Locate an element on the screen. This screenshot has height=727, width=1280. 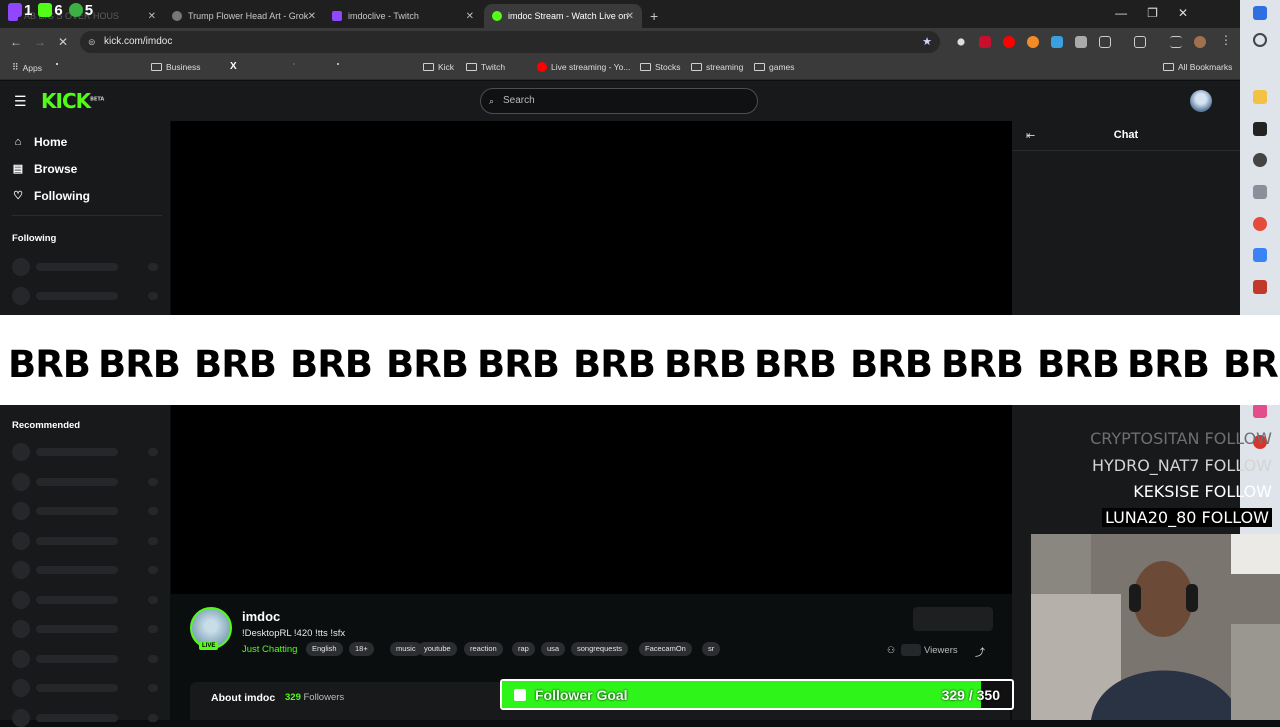
nav-following: ♡ Following is located at coordinates (51, 196).